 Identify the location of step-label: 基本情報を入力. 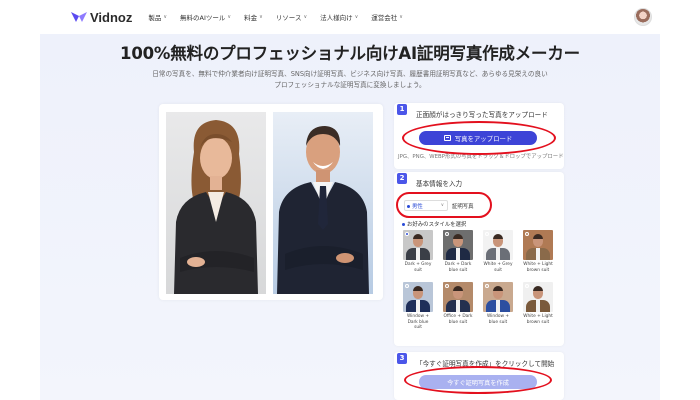
(439, 184).